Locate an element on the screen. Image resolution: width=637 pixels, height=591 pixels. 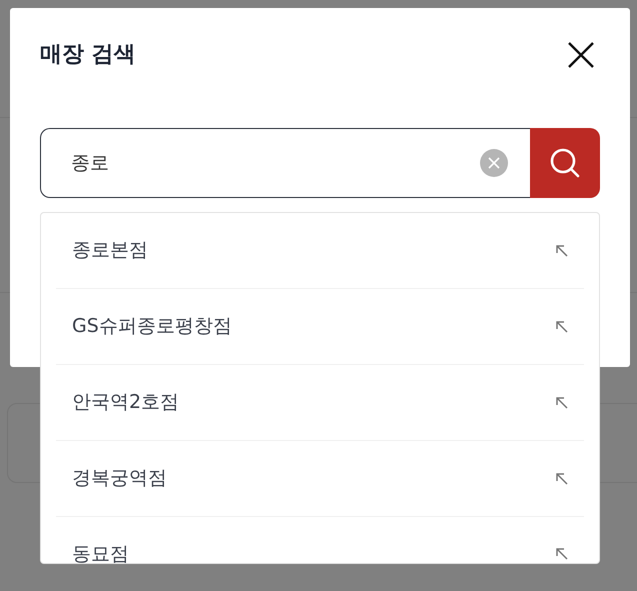
search-icon is located at coordinates (565, 163).